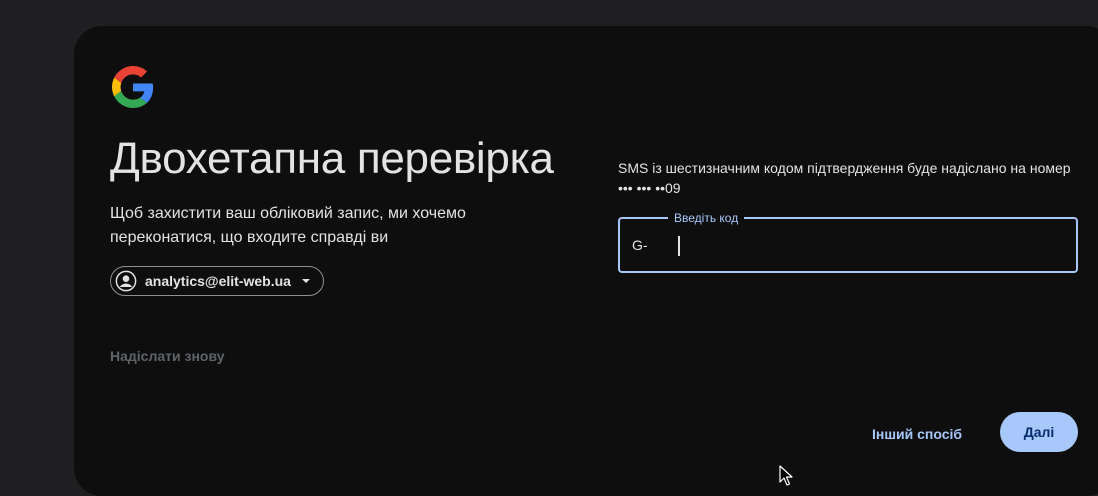 Image resolution: width=1098 pixels, height=496 pixels. What do you see at coordinates (126, 281) in the screenshot?
I see `account-circle-icon` at bounding box center [126, 281].